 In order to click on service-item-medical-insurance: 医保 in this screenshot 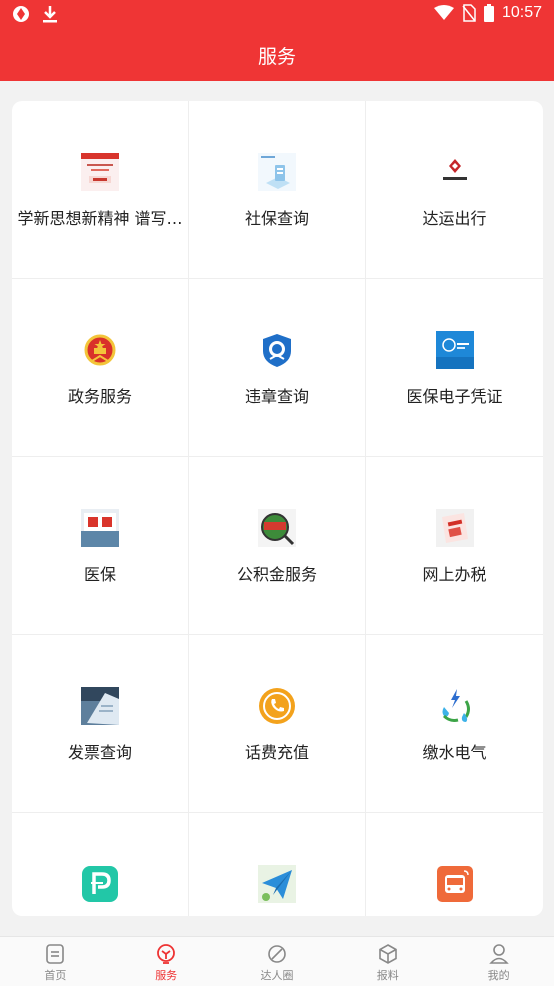, I will do `click(100, 546)`.